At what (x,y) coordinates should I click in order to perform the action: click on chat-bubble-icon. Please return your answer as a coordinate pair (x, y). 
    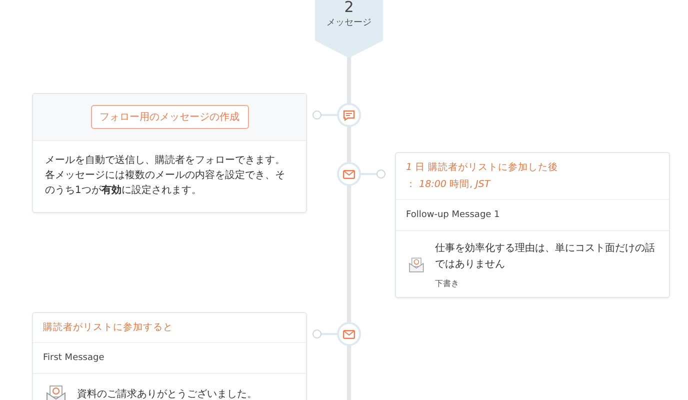
    Looking at the image, I should click on (349, 115).